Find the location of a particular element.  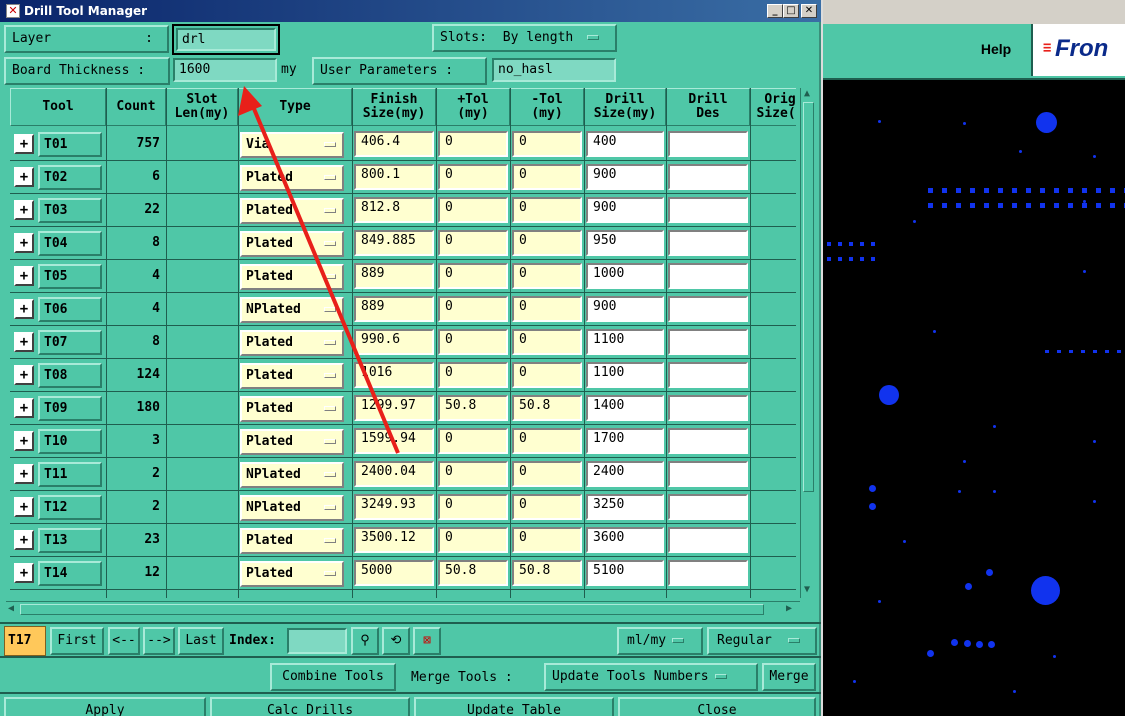

frontline-logo: ≡ Fron is located at coordinates (1078, 50).